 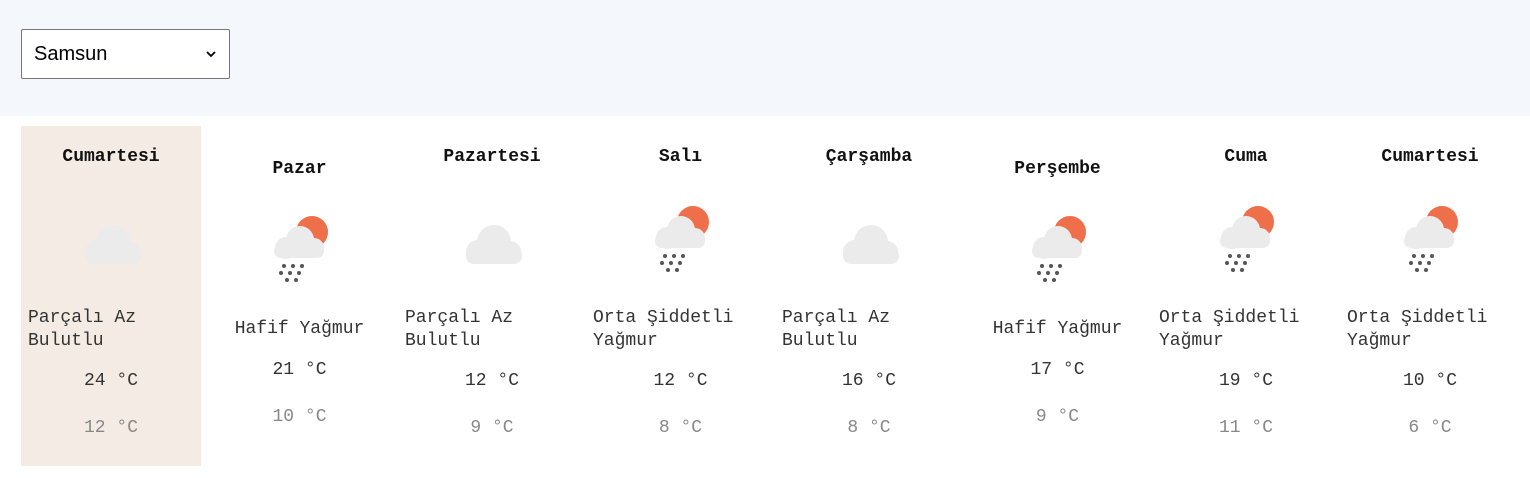 What do you see at coordinates (1429, 381) in the screenshot?
I see `temp-high: 10 °C` at bounding box center [1429, 381].